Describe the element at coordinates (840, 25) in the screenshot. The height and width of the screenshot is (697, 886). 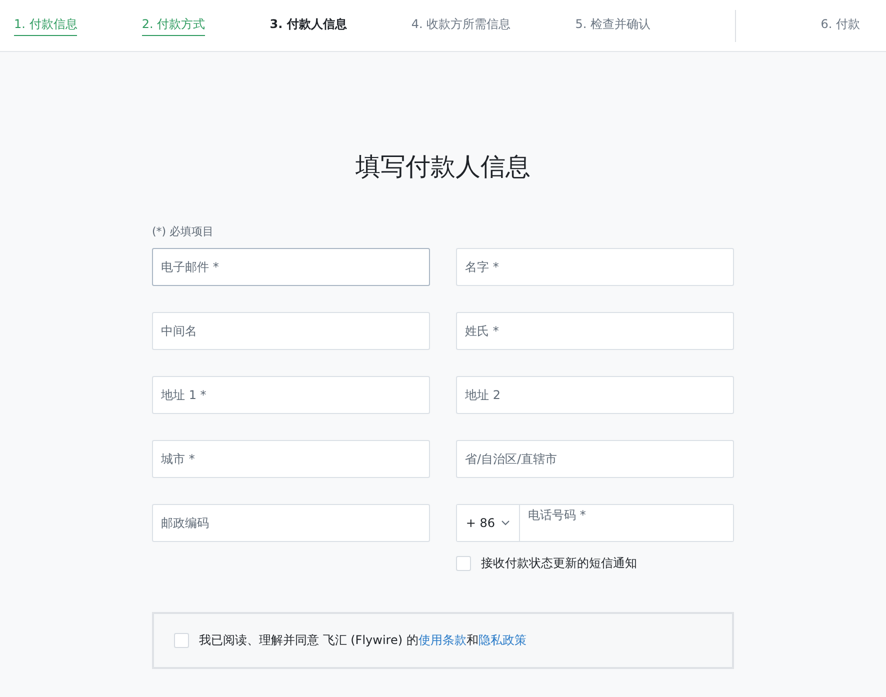
I see `step-link: 6. 付款` at that location.